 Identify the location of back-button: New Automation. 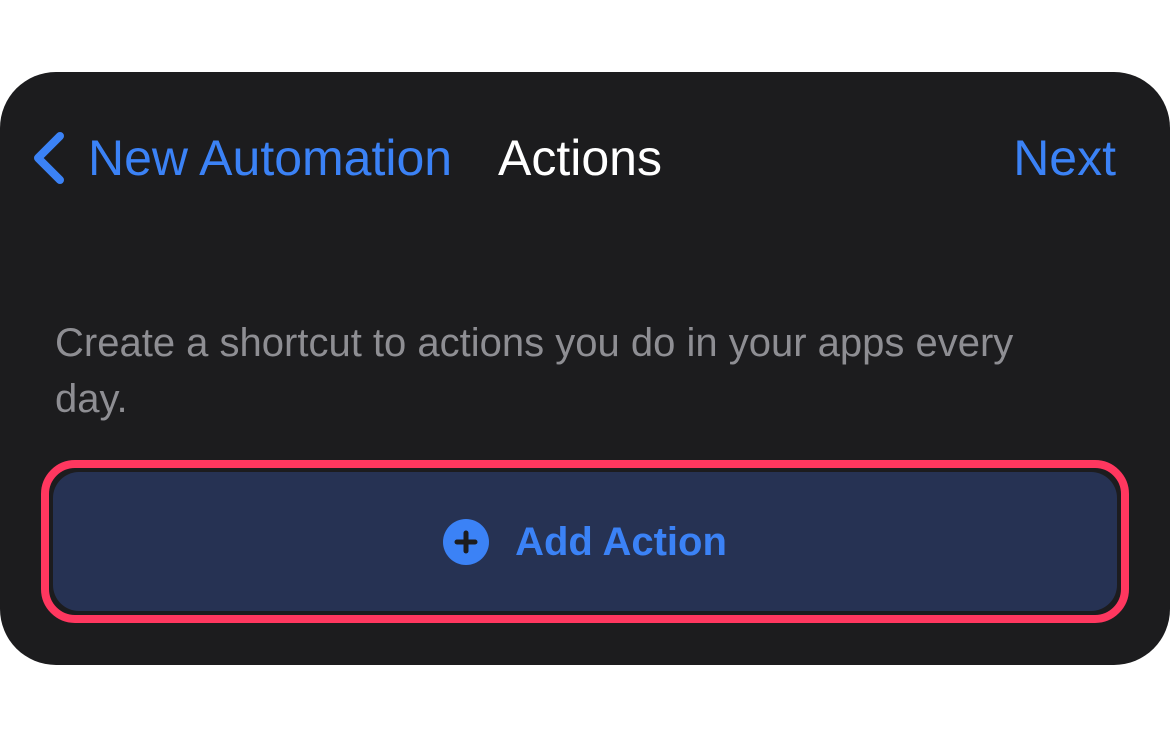
(241, 158).